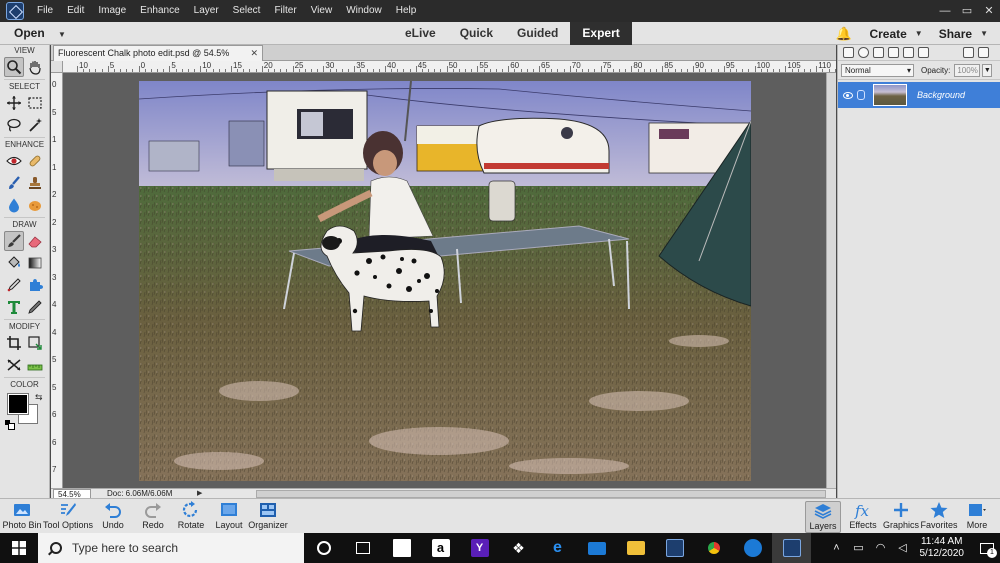 The image size is (1000, 563). What do you see at coordinates (791, 548) in the screenshot?
I see `photoshop-elements-app` at bounding box center [791, 548].